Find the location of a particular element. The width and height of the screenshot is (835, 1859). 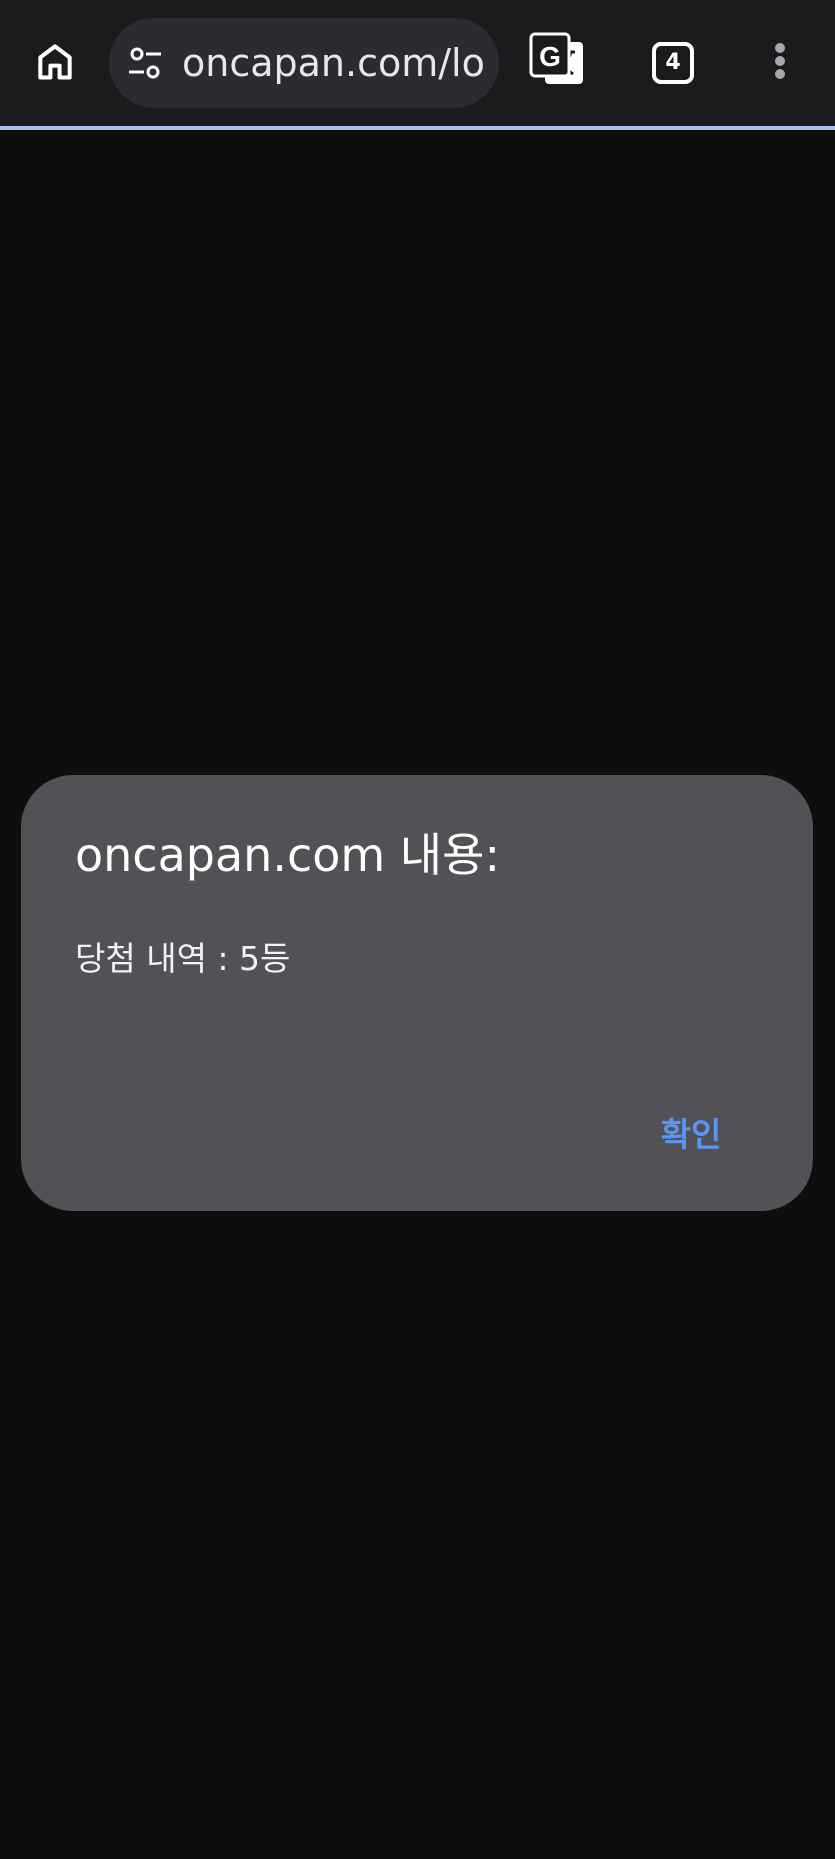

tab-count: 4 is located at coordinates (673, 63).